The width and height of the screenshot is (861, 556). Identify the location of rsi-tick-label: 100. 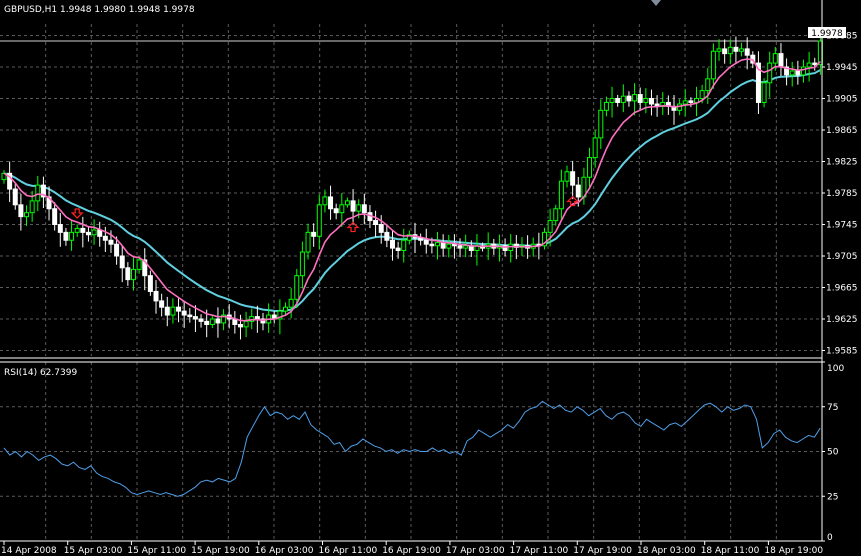
(835, 369).